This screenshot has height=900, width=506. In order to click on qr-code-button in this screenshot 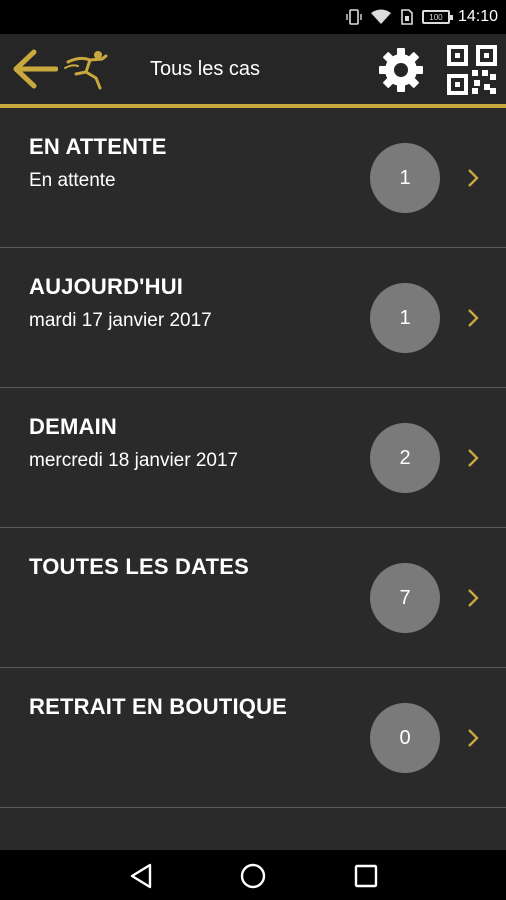, I will do `click(472, 70)`.